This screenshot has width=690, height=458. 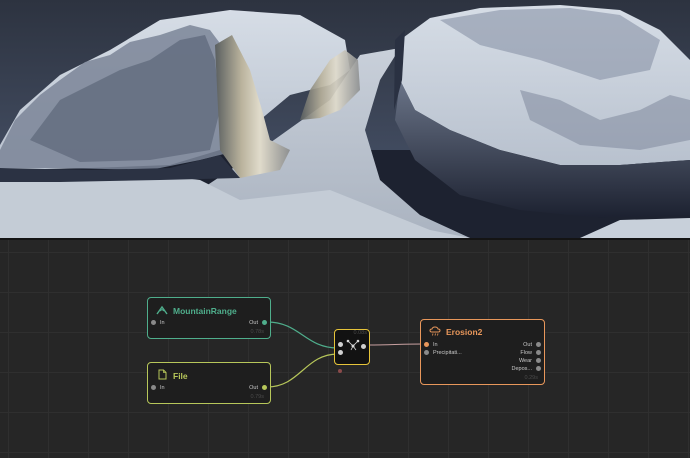 What do you see at coordinates (538, 368) in the screenshot?
I see `output-port-deposits` at bounding box center [538, 368].